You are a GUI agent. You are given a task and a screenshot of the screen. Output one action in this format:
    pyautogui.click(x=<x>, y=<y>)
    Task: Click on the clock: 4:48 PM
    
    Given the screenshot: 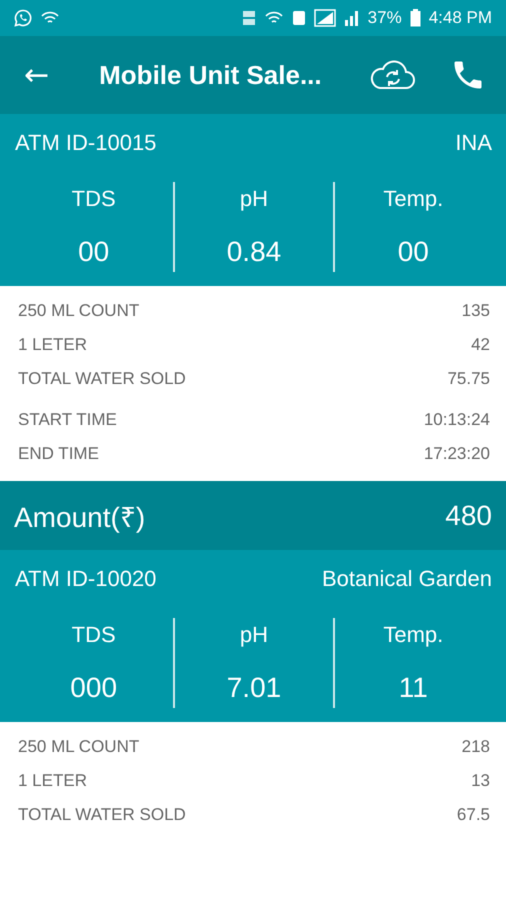 What is the action you would take?
    pyautogui.click(x=460, y=18)
    